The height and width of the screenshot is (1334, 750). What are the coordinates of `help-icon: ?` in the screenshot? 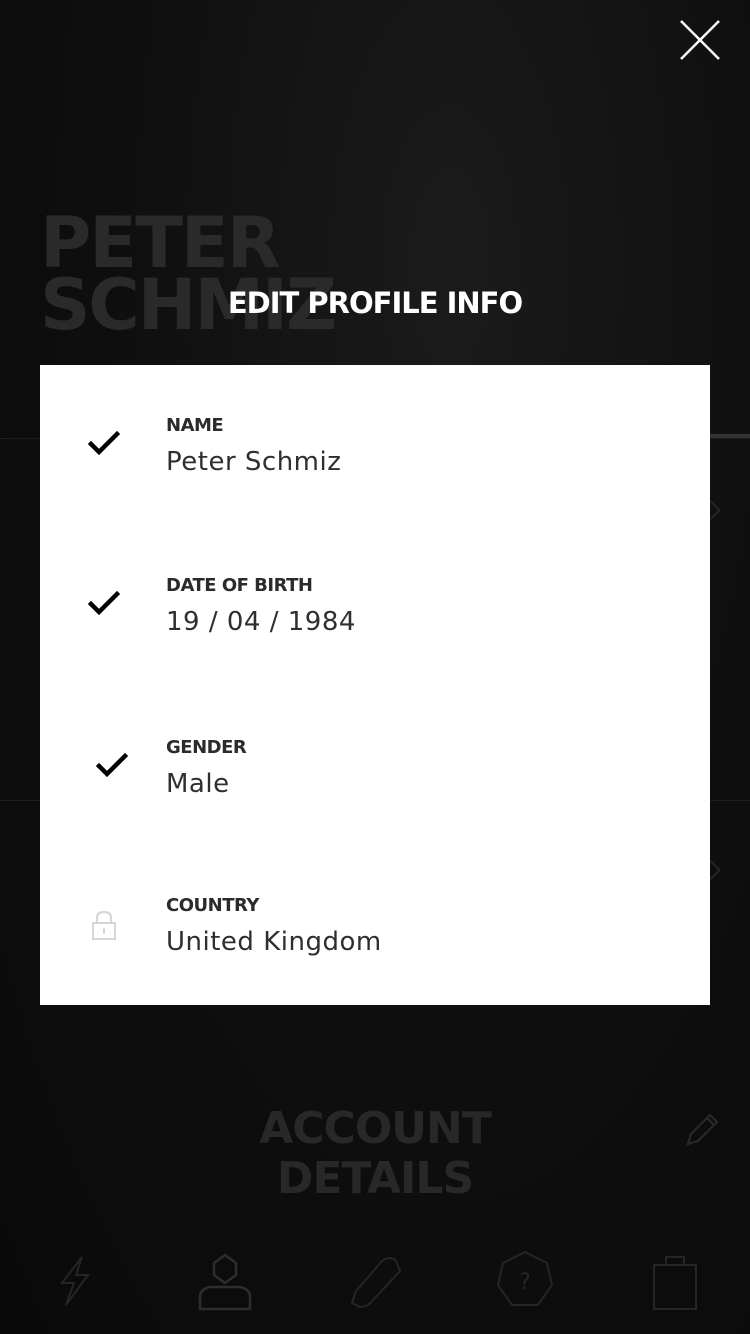 It's located at (525, 1278).